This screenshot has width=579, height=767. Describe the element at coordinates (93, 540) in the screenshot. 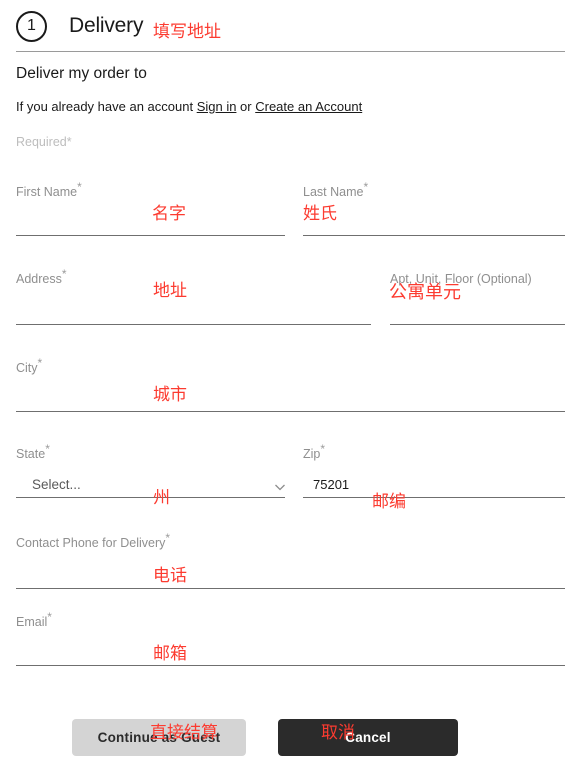

I see `phone-label: Contact Phone for Delivery*` at that location.